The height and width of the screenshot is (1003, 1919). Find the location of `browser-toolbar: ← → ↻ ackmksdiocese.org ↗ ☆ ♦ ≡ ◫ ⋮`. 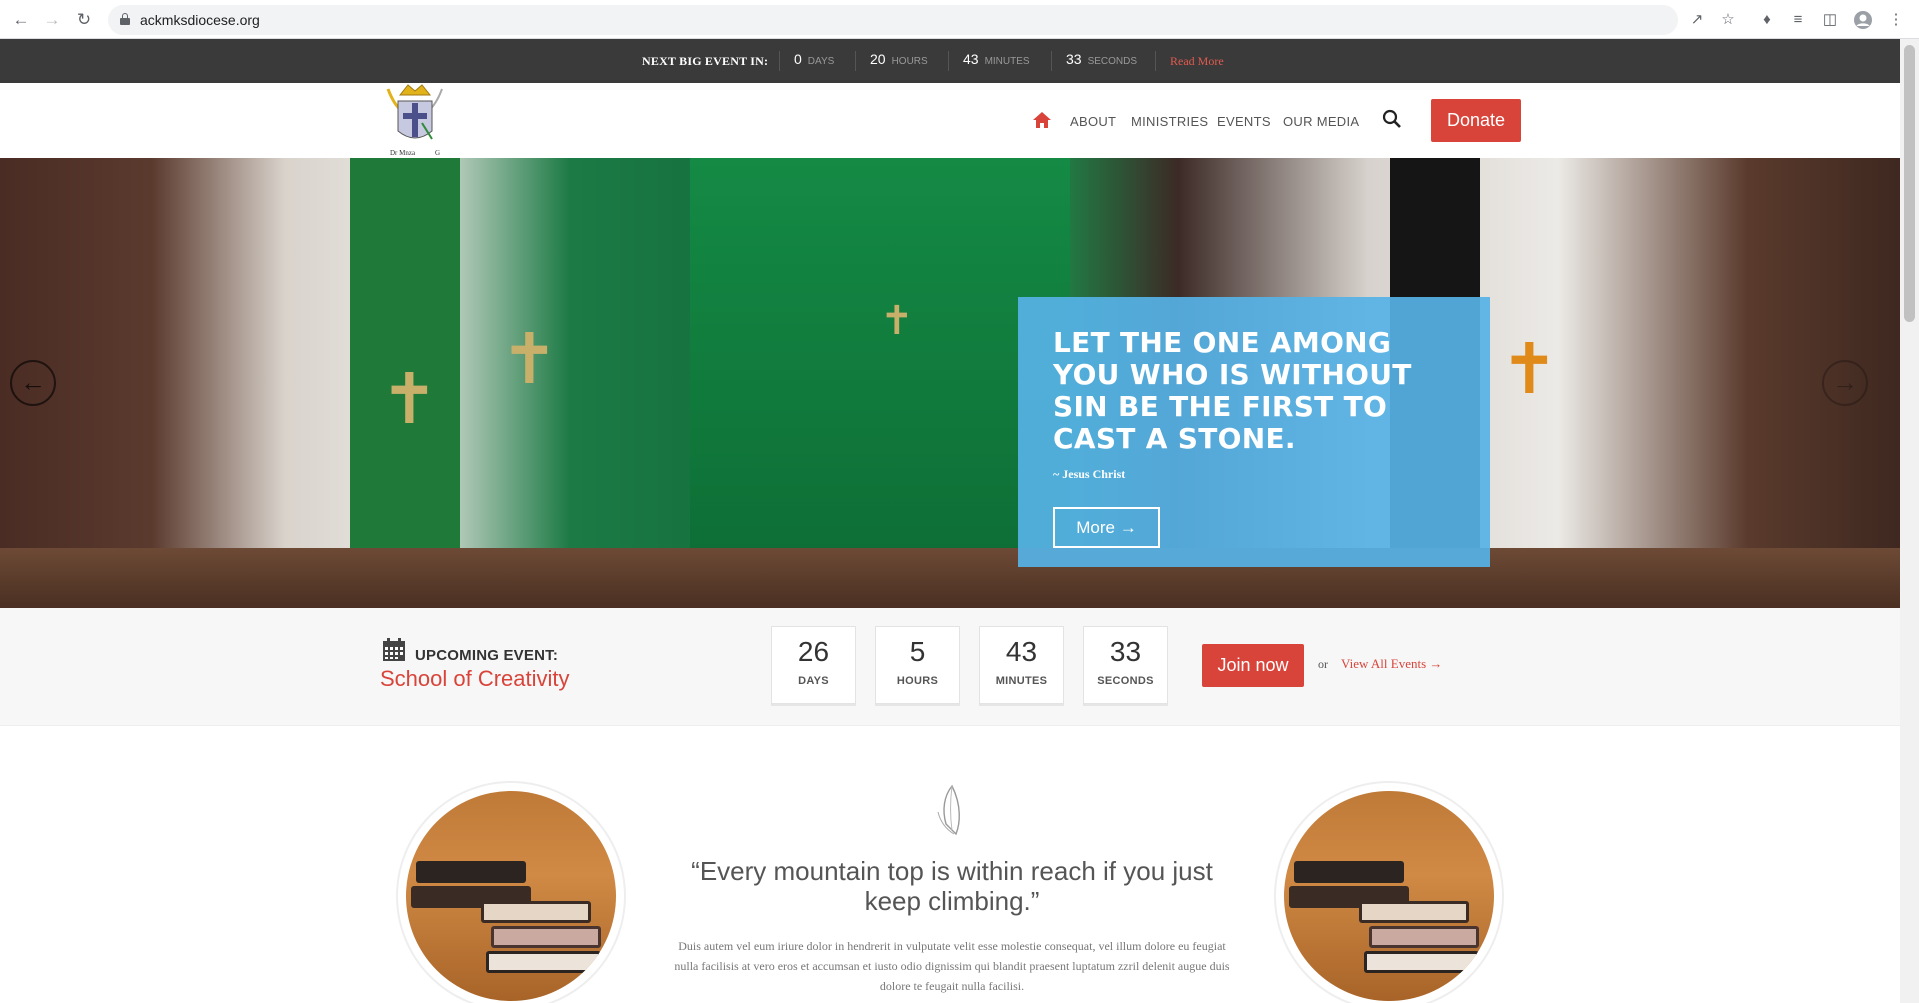

browser-toolbar: ← → ↻ ackmksdiocese.org ↗ ☆ ♦ ≡ ◫ ⋮ is located at coordinates (959, 19).